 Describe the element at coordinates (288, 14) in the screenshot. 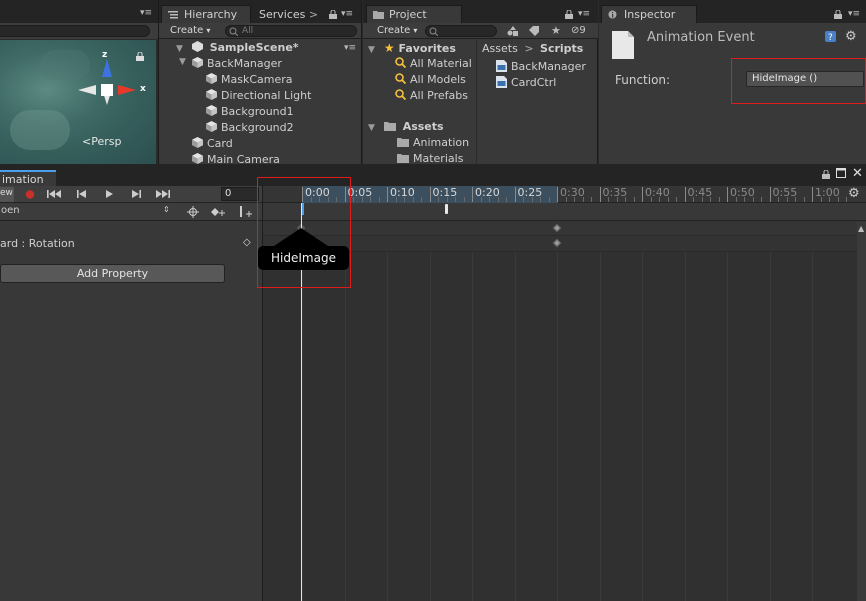

I see `tab-services: Services >` at that location.